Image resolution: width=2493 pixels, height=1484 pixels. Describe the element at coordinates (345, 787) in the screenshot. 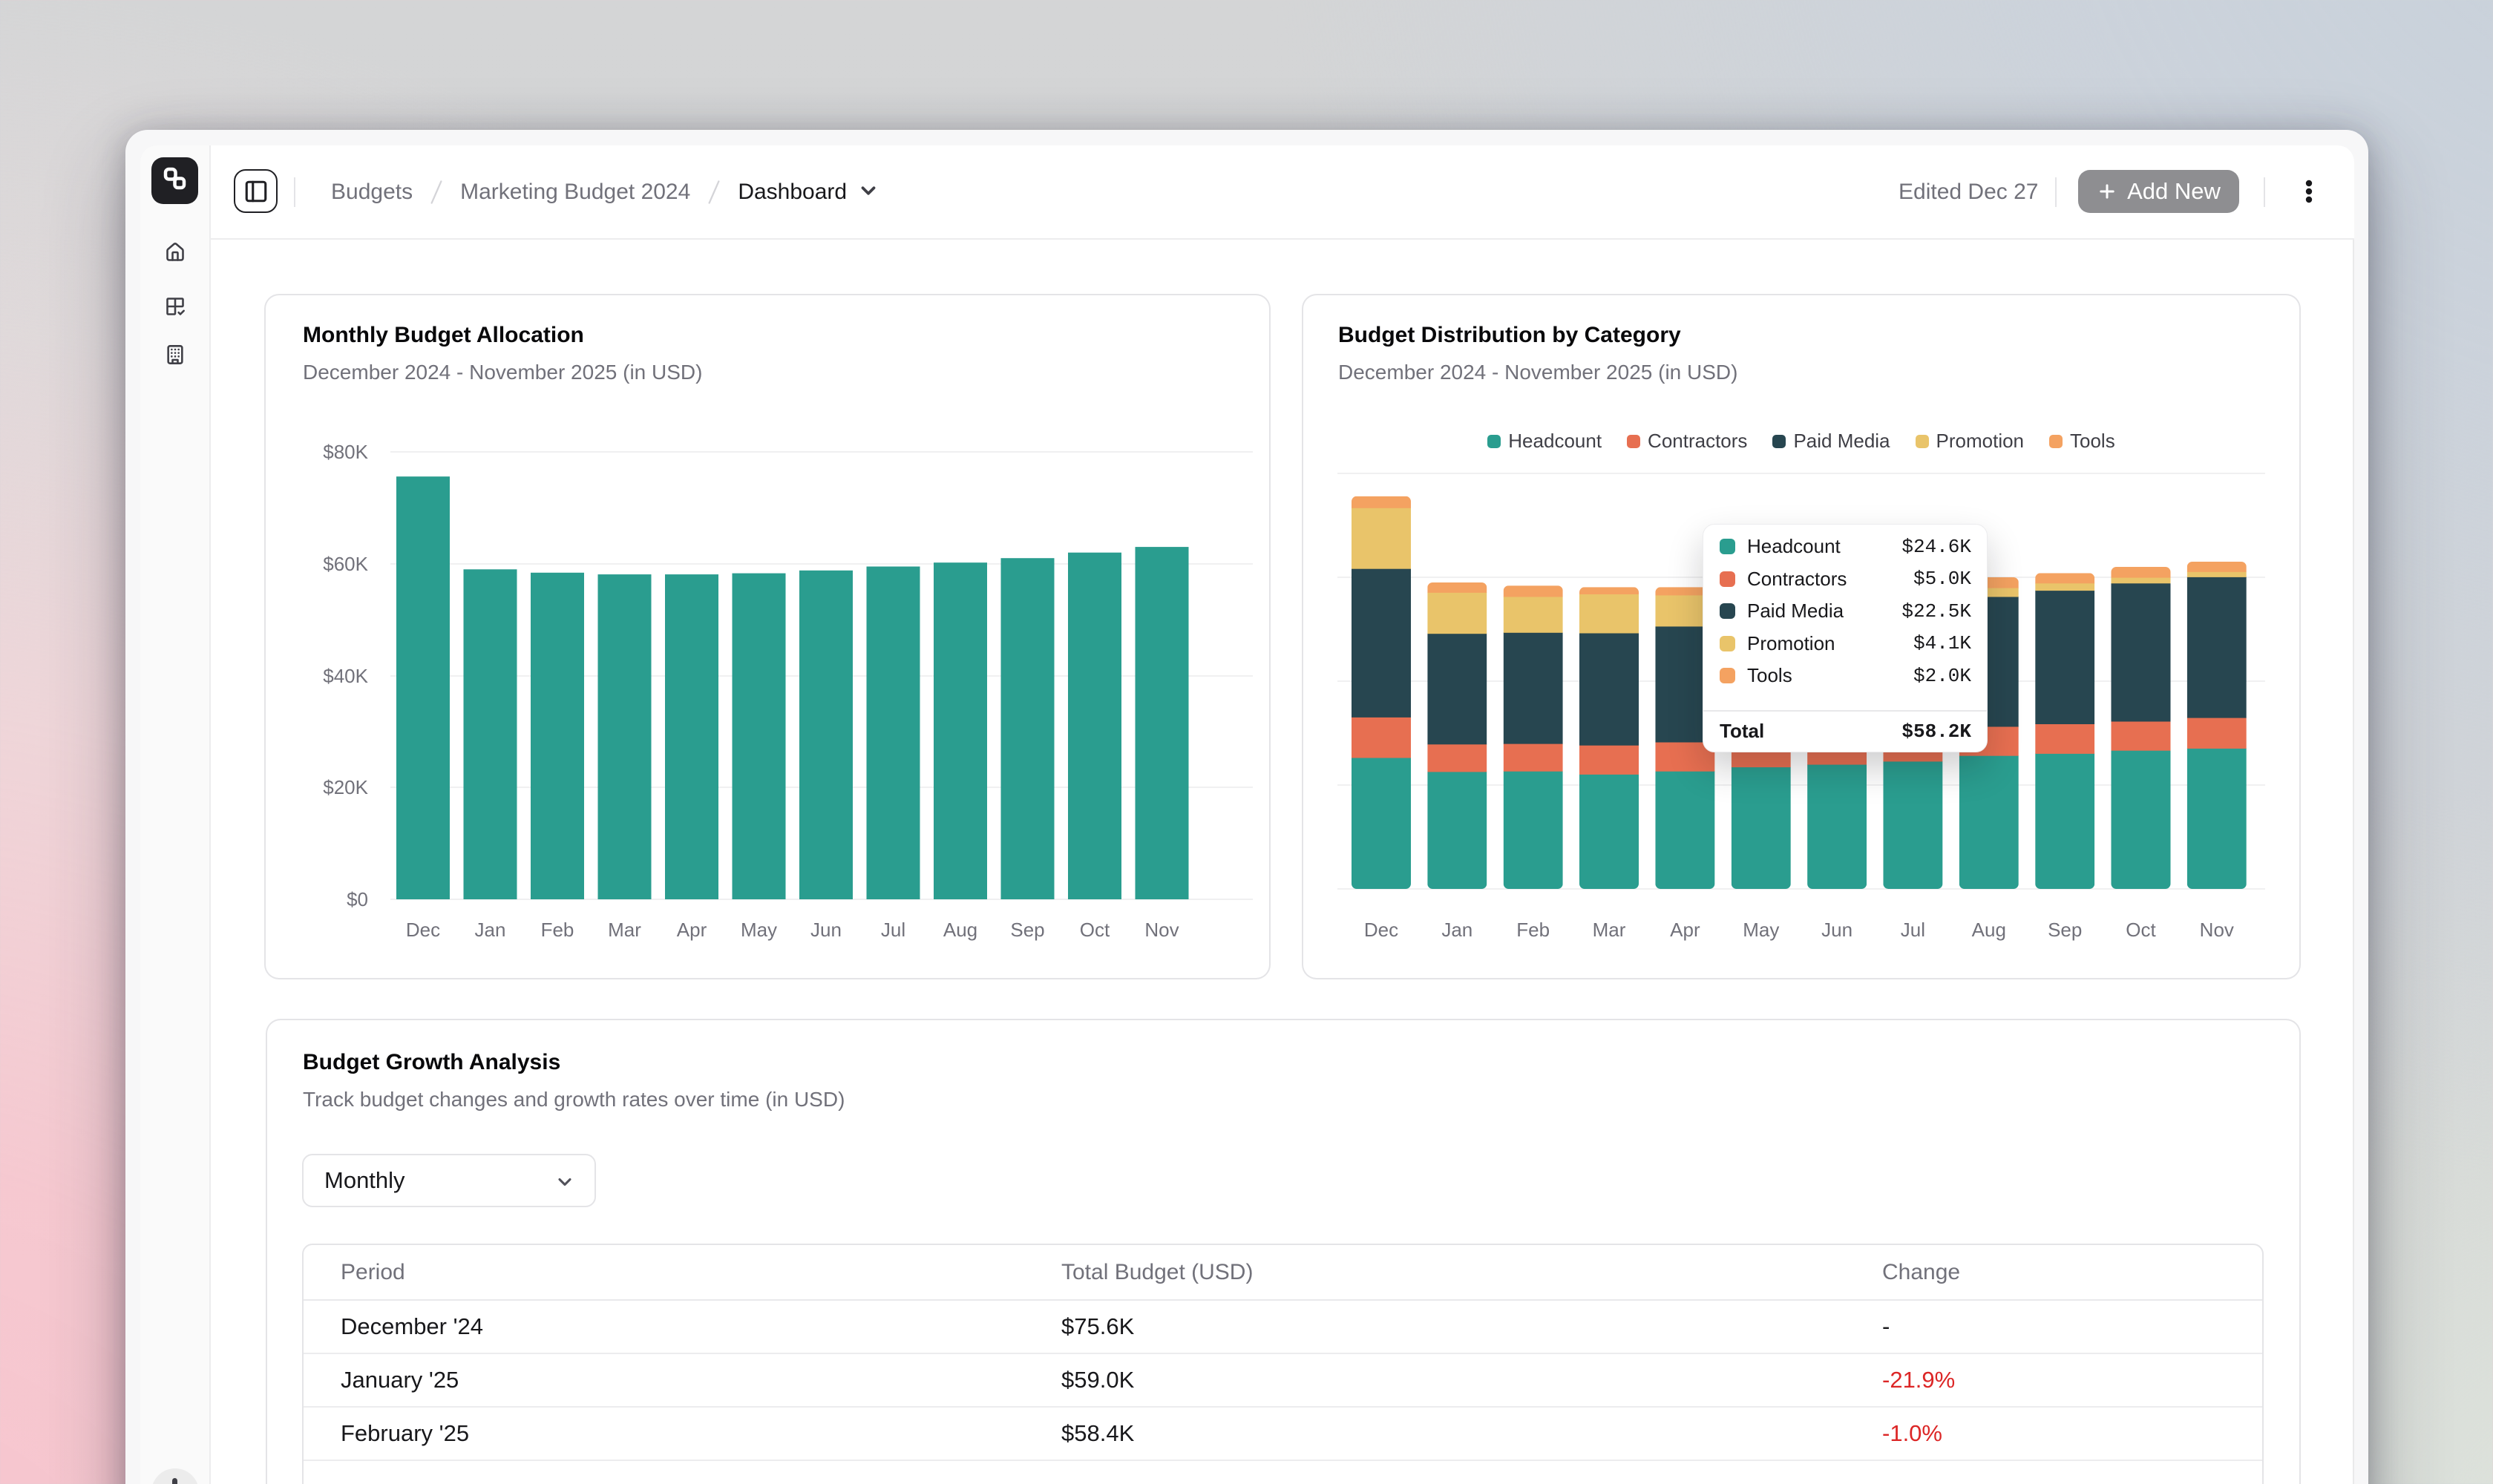

I see `svg-text: $20K` at that location.